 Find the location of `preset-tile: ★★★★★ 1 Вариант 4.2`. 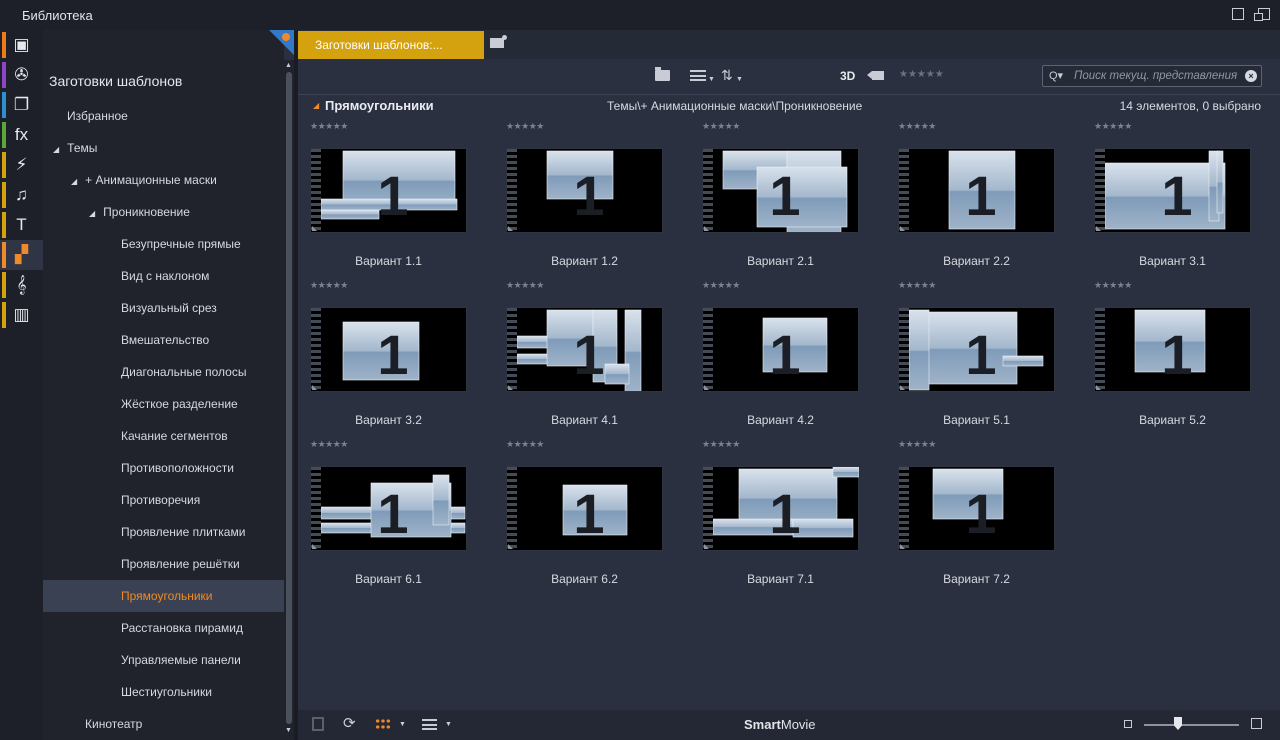

preset-tile: ★★★★★ 1 Вариант 4.2 is located at coordinates (788, 356).